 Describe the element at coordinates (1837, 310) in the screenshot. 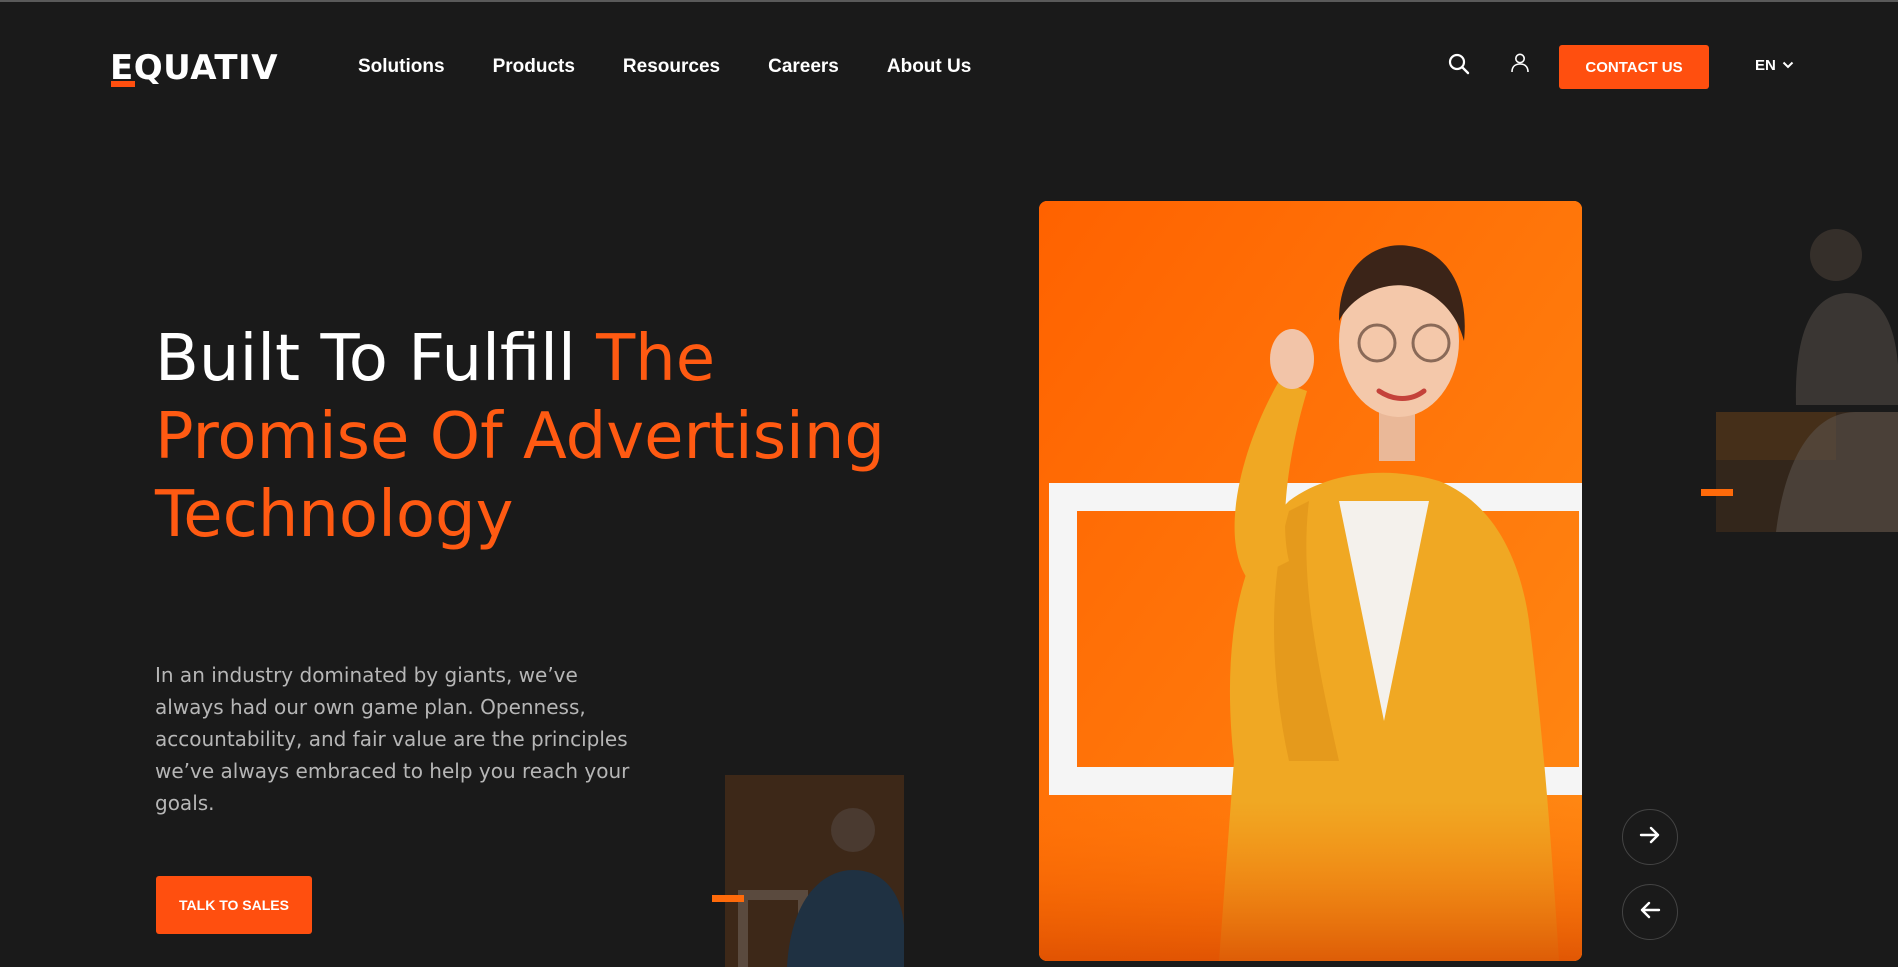

I see `next-slide-figure` at that location.